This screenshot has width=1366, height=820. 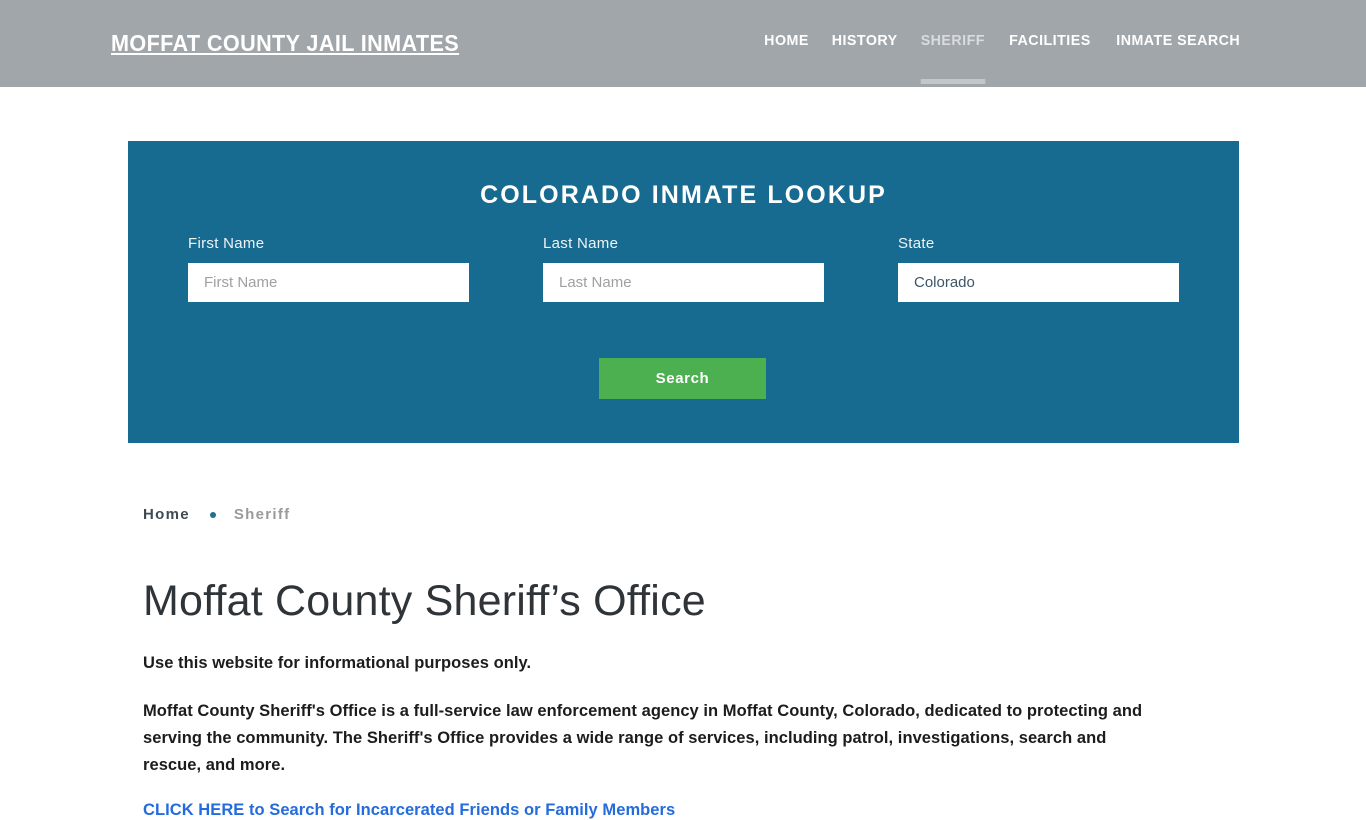 What do you see at coordinates (262, 514) in the screenshot?
I see `breadcrumb-item-sheriff: Sheriff` at bounding box center [262, 514].